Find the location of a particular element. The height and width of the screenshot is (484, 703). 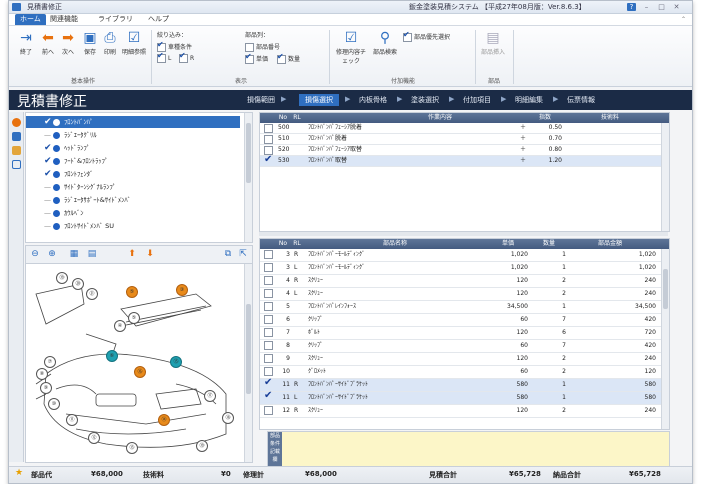

unit-price-option: 単価 is located at coordinates (256, 58).